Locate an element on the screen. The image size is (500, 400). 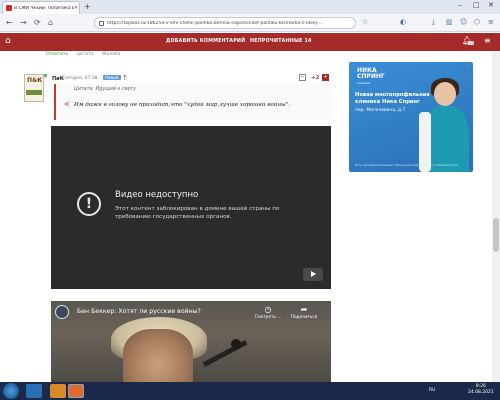
translate-icon: ◐ is located at coordinates (403, 22).